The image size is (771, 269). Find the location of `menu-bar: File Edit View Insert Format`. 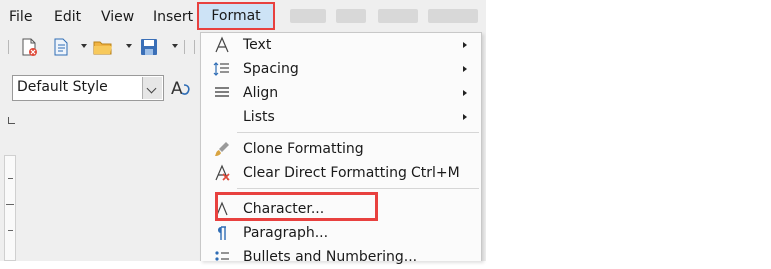

menu-bar: File Edit View Insert Format is located at coordinates (243, 16).